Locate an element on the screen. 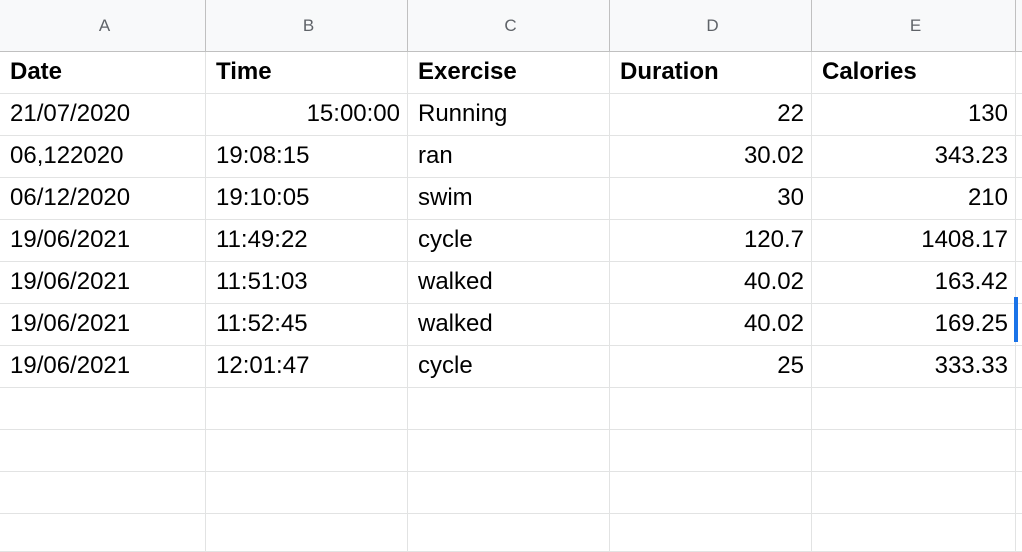 The width and height of the screenshot is (1022, 552). cell-a9 is located at coordinates (103, 409).